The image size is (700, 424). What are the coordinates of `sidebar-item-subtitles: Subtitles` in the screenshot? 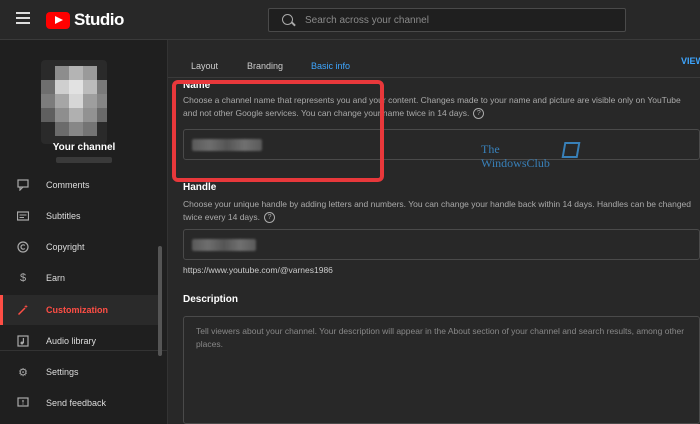 It's located at (79, 216).